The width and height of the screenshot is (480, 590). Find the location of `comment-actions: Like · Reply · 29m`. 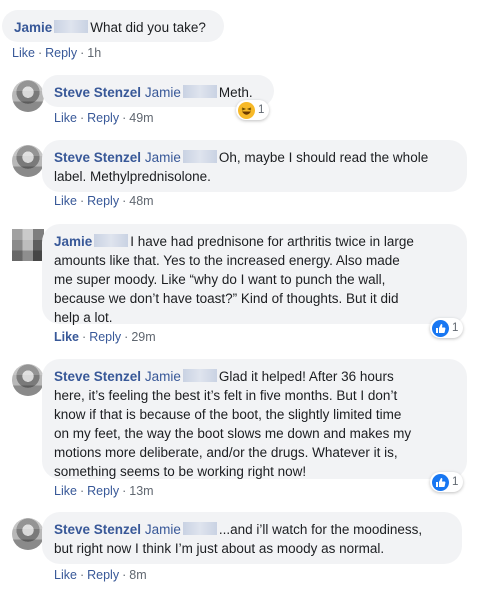

comment-actions: Like · Reply · 29m is located at coordinates (105, 337).